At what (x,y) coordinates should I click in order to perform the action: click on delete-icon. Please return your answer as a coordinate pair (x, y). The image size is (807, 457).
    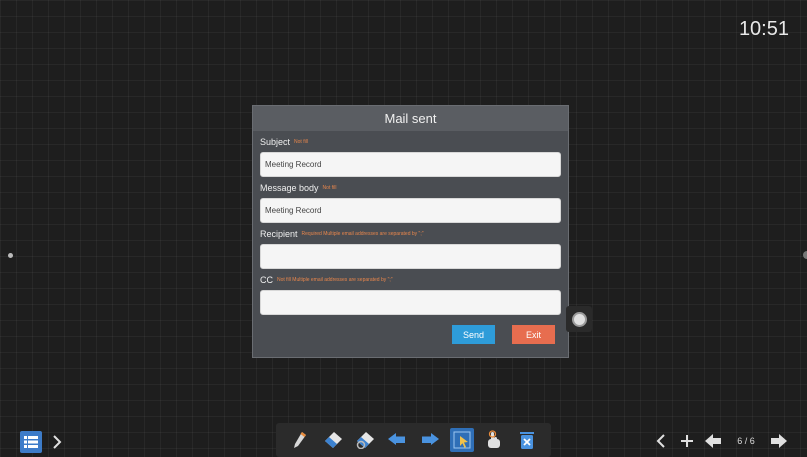
    Looking at the image, I should click on (526, 440).